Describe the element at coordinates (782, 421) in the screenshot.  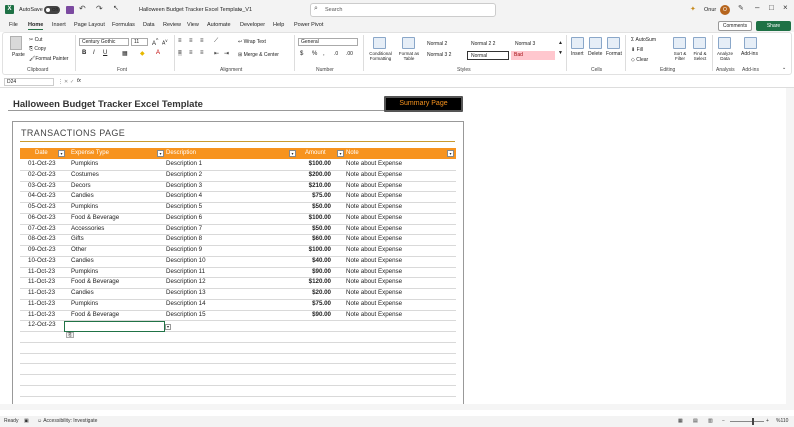
I see `zoom-level: %110` at that location.